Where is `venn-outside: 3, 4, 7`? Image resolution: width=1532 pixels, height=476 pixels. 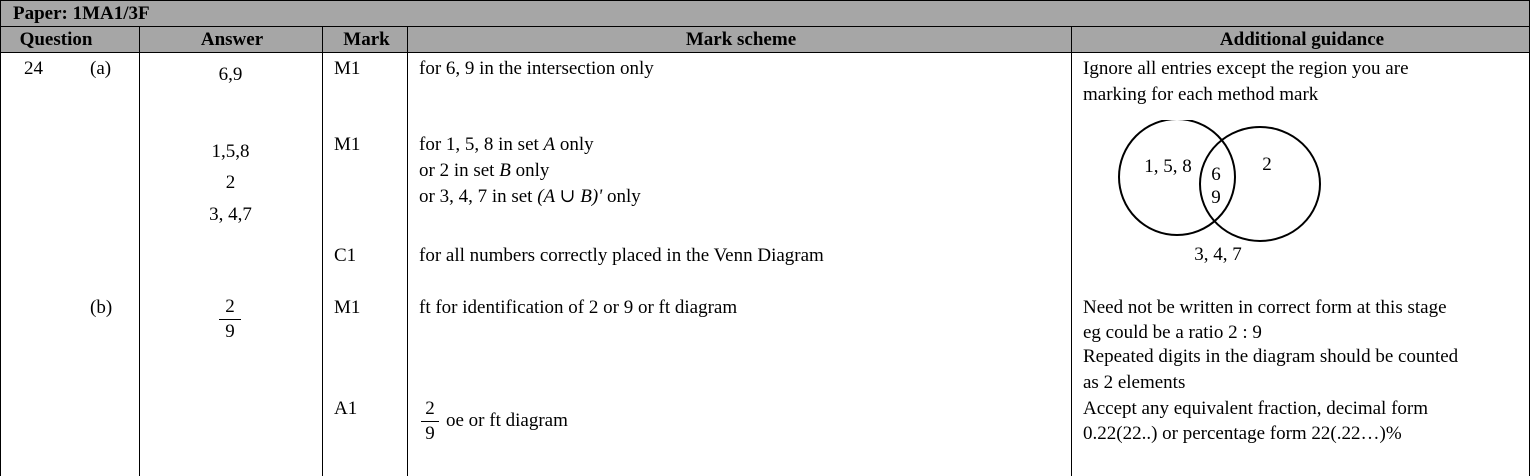
venn-outside: 3, 4, 7 is located at coordinates (1218, 254).